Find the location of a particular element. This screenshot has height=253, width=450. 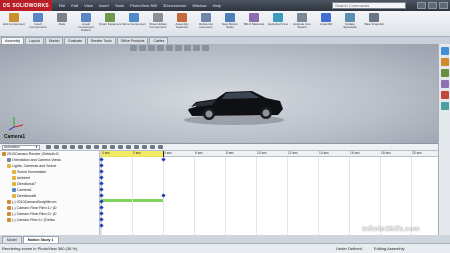

motor-icon is located at coordinates (120, 147).